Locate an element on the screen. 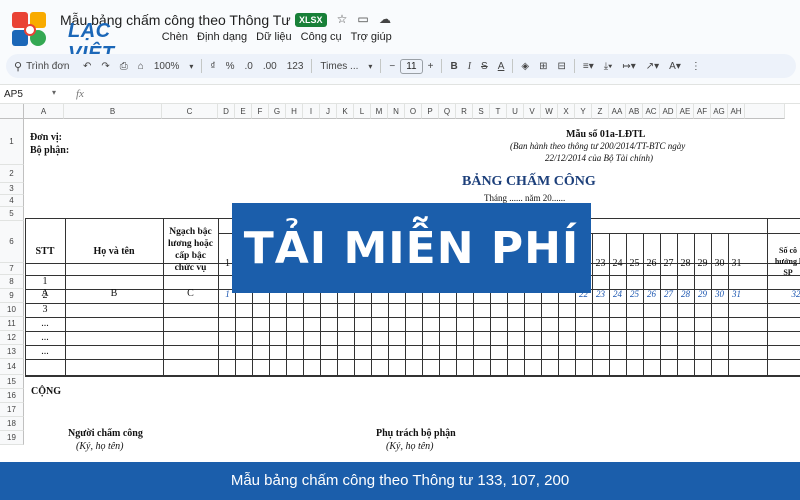 This screenshot has width=800, height=500. row-header: 5 is located at coordinates (12, 214).